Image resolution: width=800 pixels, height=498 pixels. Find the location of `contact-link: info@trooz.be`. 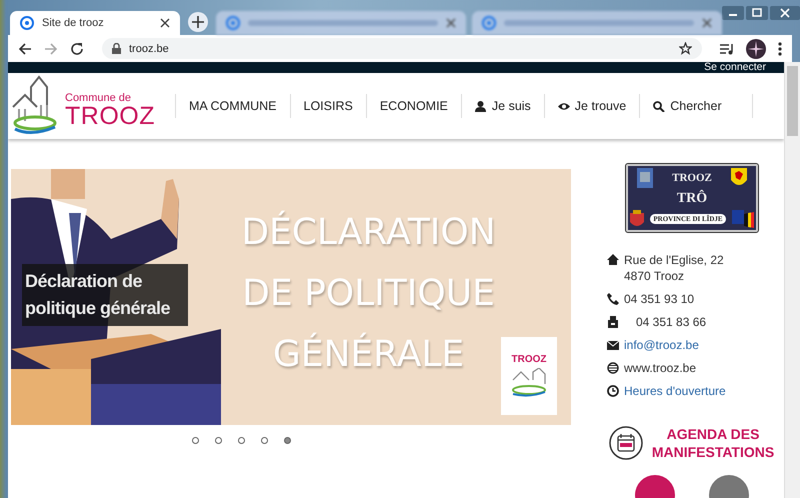

contact-link: info@trooz.be is located at coordinates (661, 345).